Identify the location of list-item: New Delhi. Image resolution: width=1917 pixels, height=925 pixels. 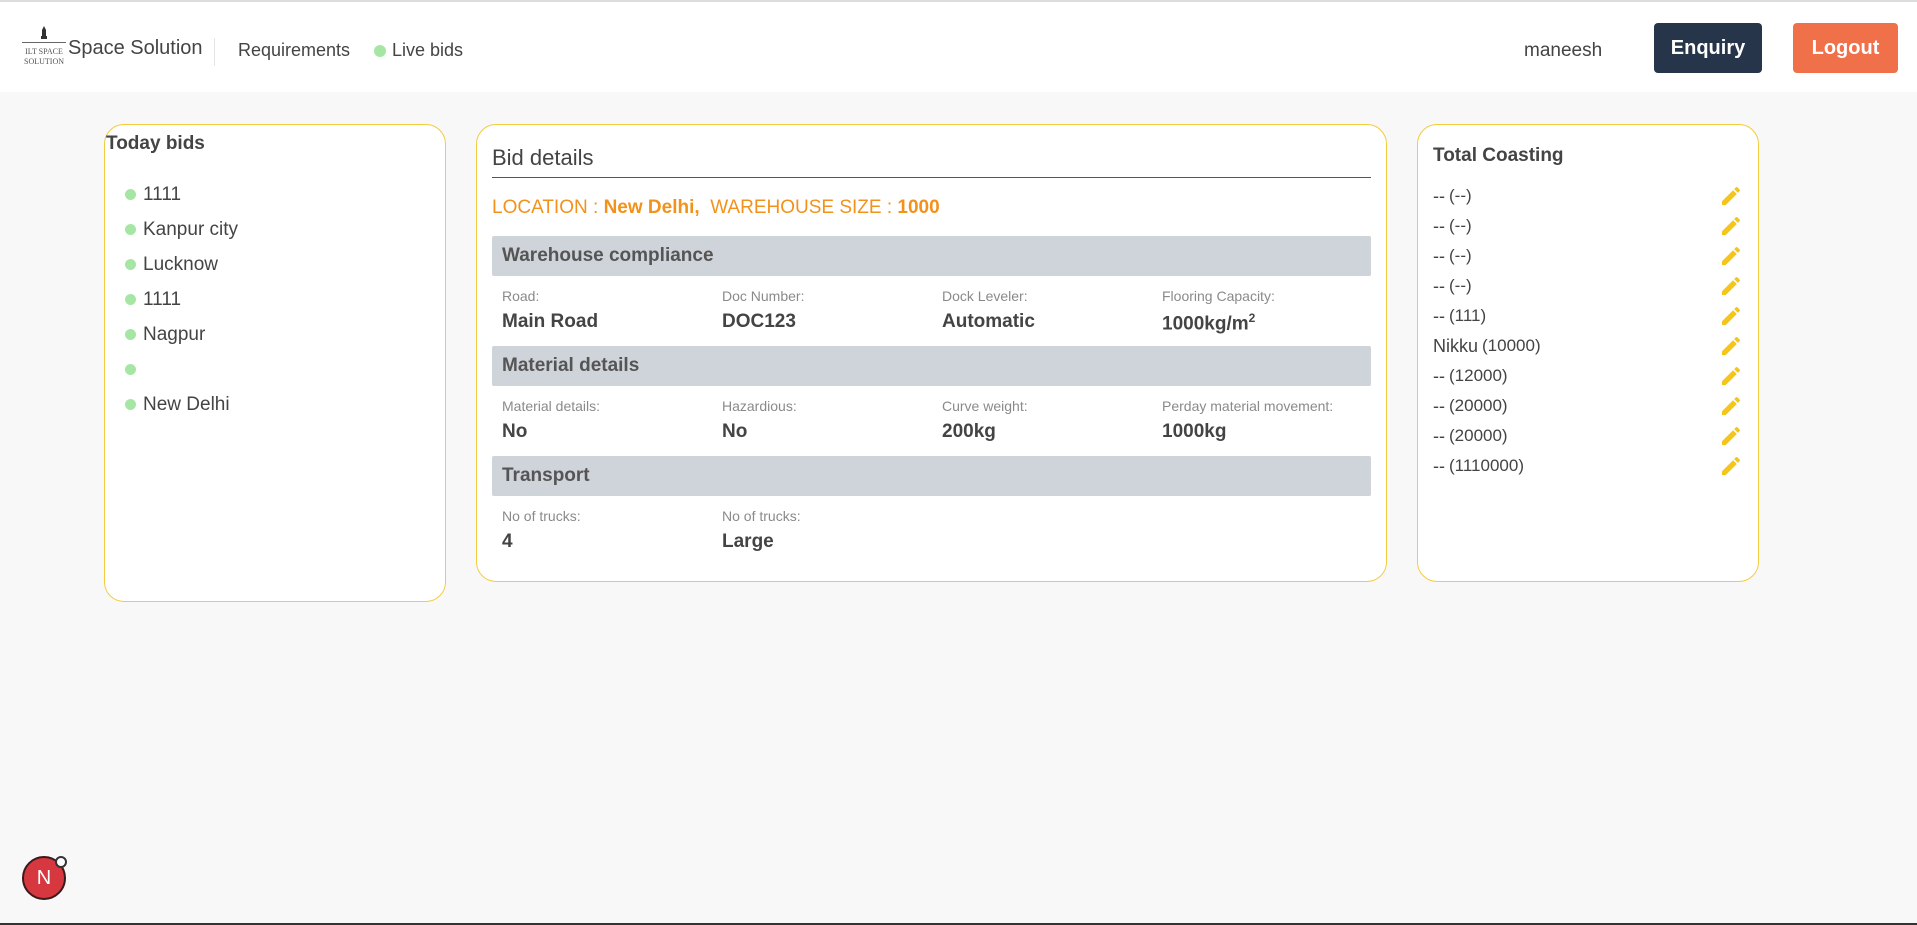
(181, 404).